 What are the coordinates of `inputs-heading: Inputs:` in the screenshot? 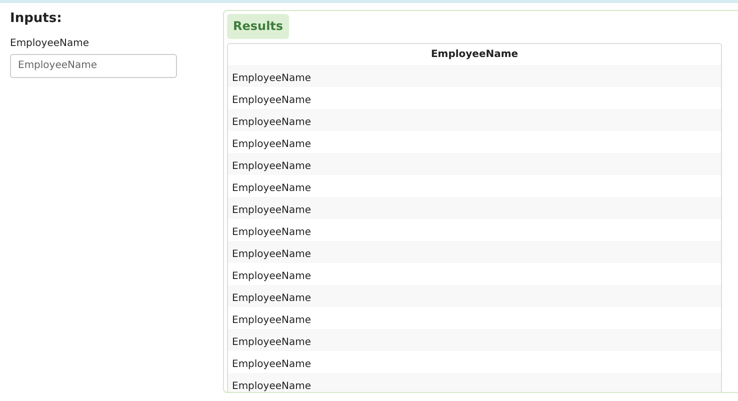 It's located at (36, 19).